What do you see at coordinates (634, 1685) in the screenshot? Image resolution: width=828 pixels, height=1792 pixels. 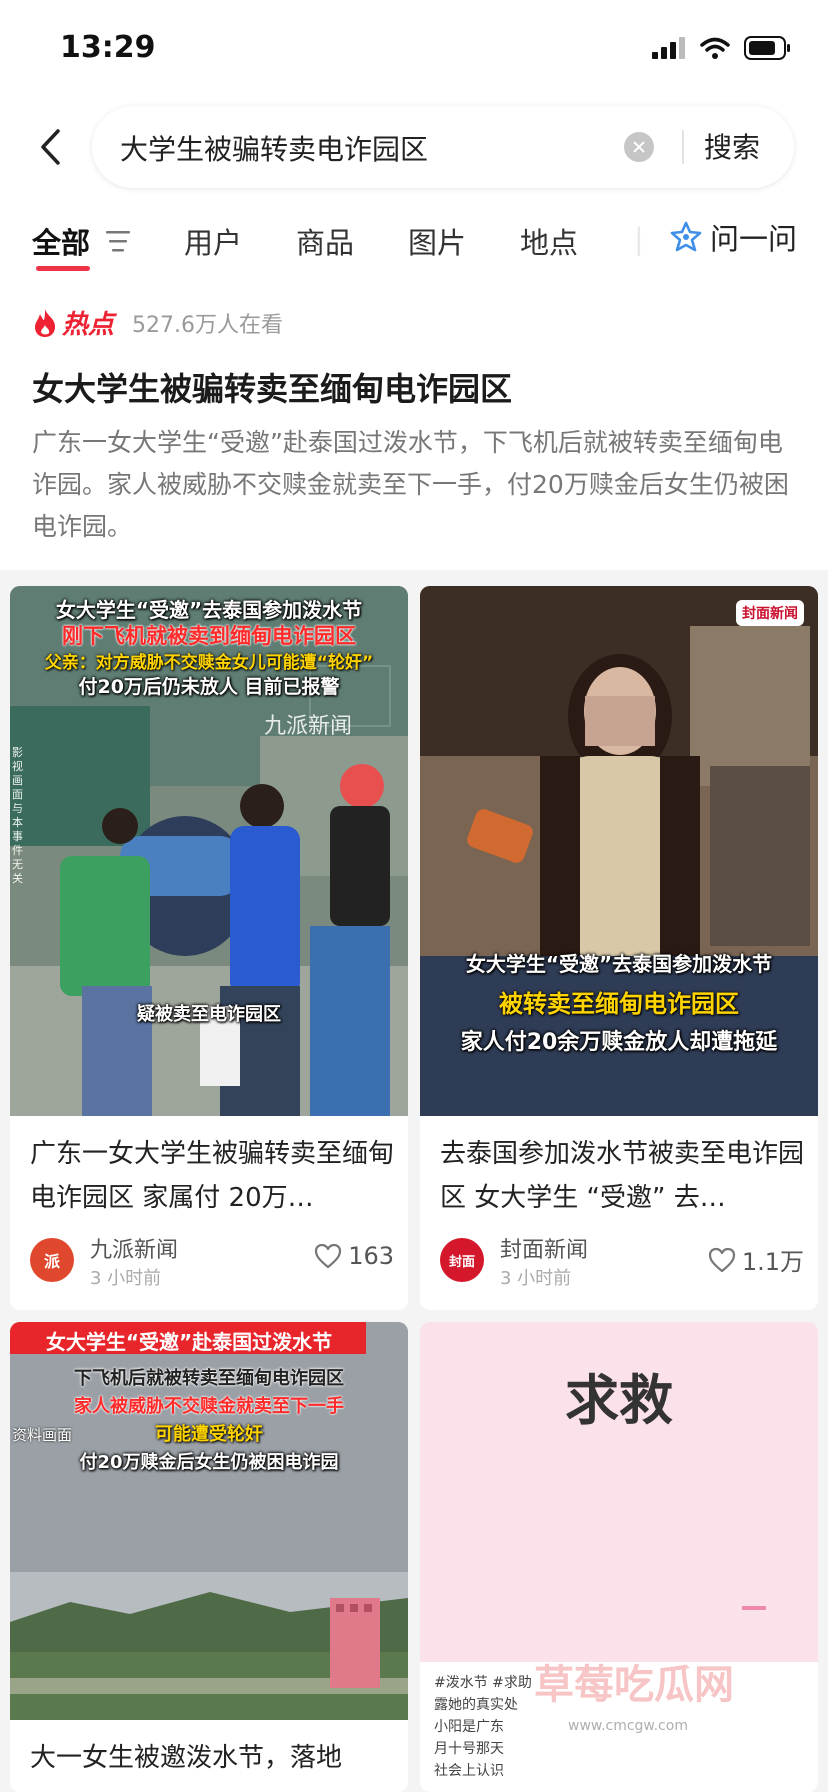 I see `watermark-text: 草莓吃瓜网` at bounding box center [634, 1685].